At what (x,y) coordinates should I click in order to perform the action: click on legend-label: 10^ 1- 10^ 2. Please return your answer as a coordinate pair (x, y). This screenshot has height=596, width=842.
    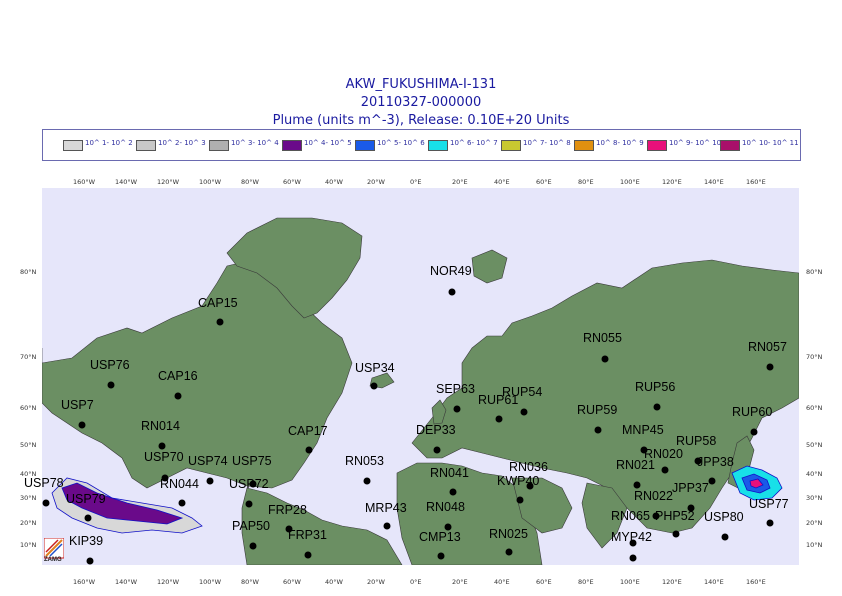
    Looking at the image, I should click on (109, 143).